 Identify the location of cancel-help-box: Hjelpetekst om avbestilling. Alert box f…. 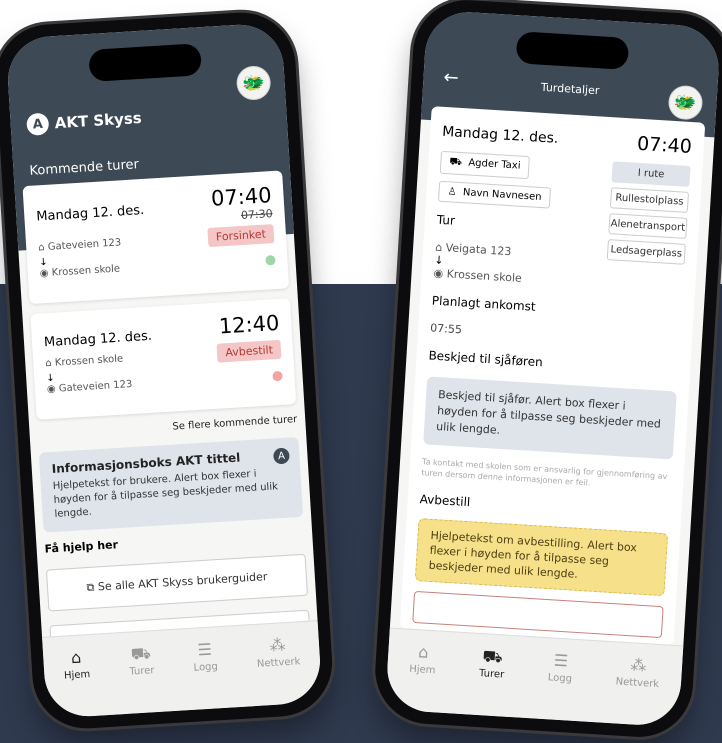
(541, 557).